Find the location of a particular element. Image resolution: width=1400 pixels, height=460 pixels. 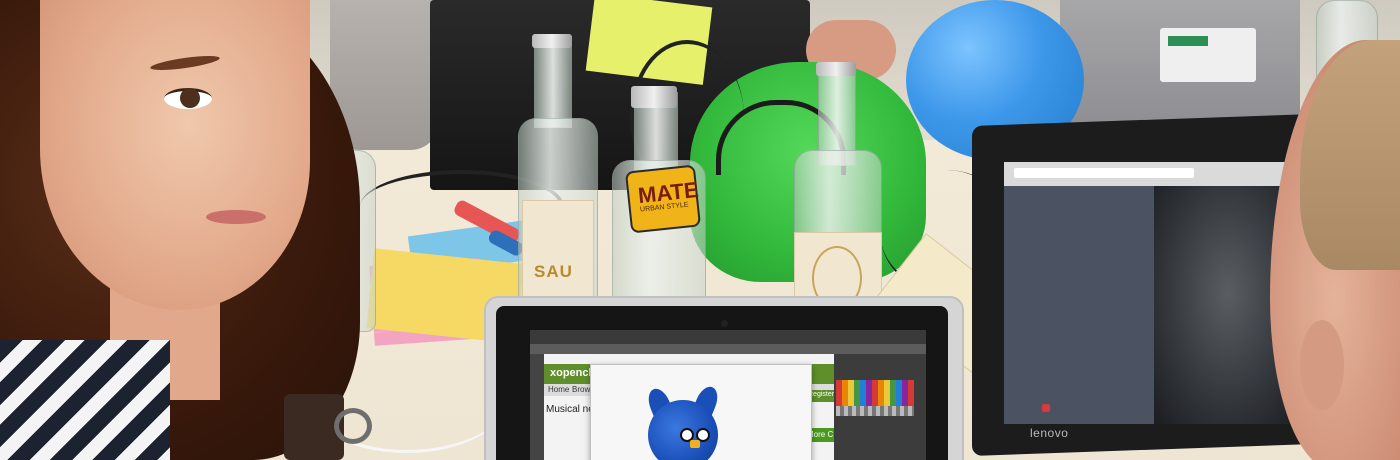

app-menubar is located at coordinates (728, 349).